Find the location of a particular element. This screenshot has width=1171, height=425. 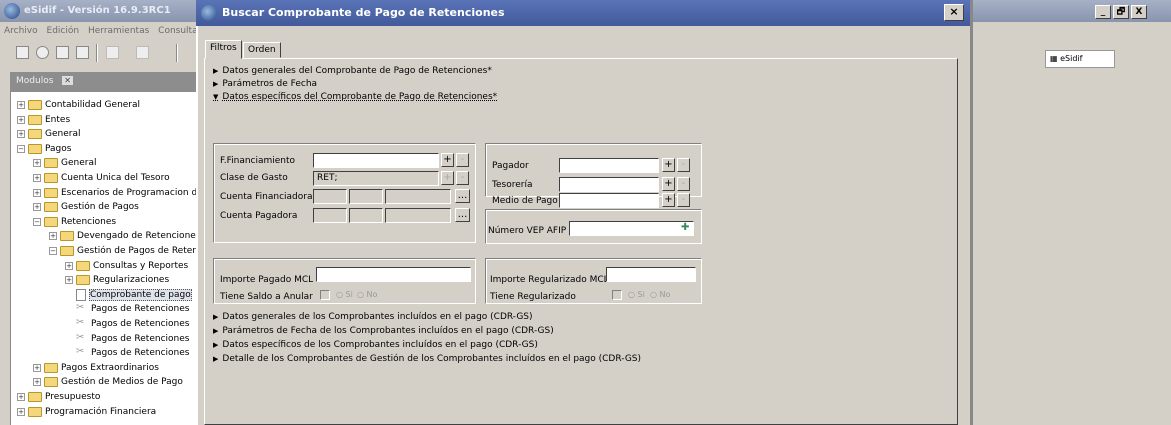

tree-node-label: Cuenta Unica del Tesoro is located at coordinates (115, 178).